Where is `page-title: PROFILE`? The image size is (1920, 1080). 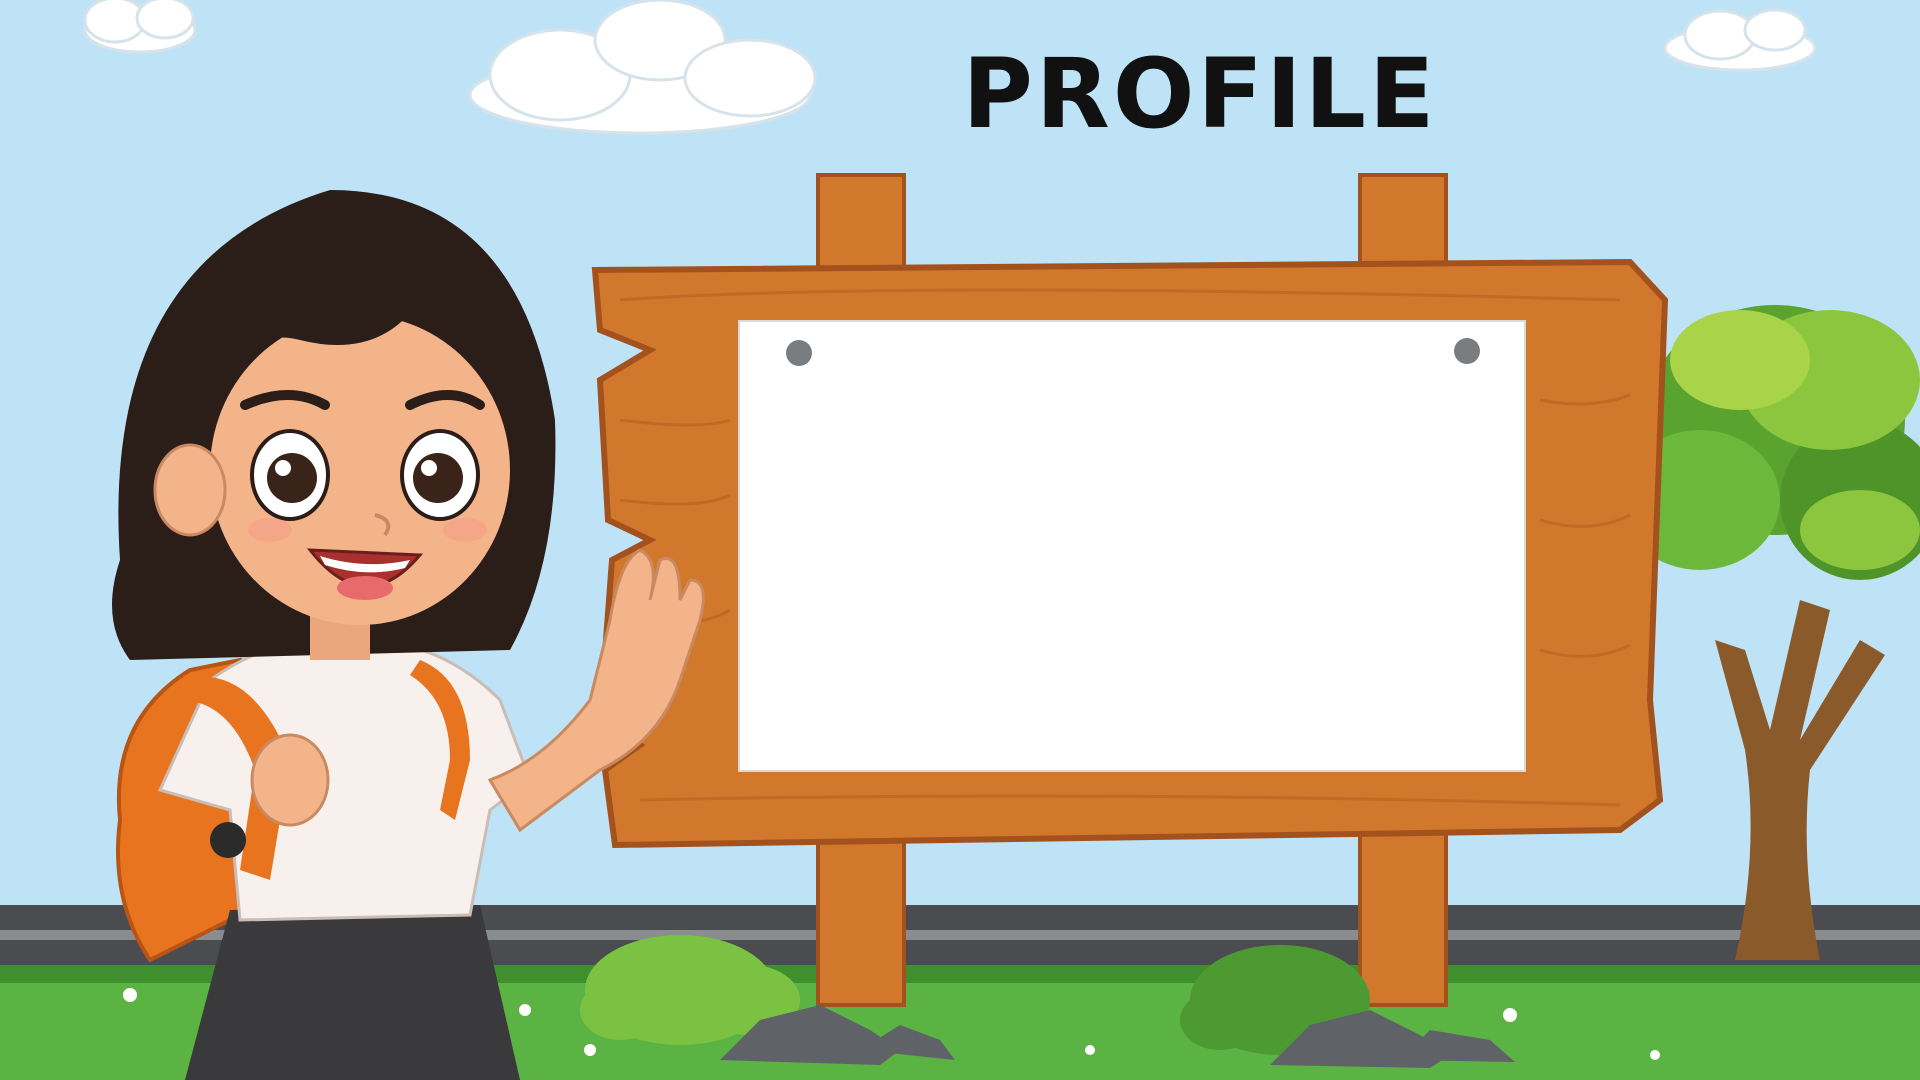
page-title: PROFILE is located at coordinates (1200, 94).